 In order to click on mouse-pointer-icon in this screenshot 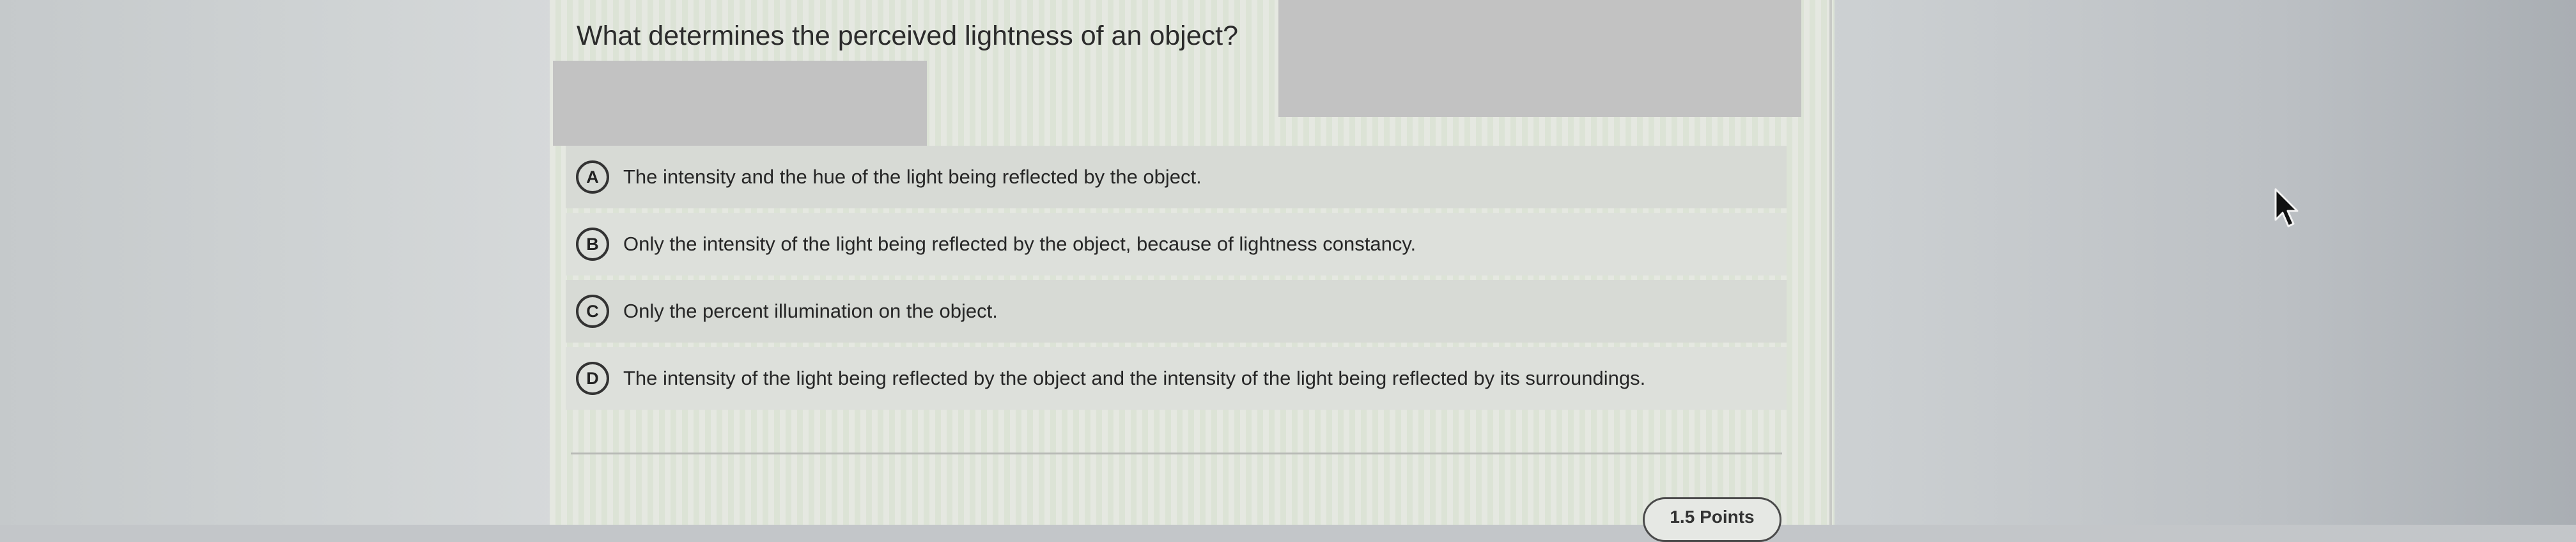, I will do `click(2286, 208)`.